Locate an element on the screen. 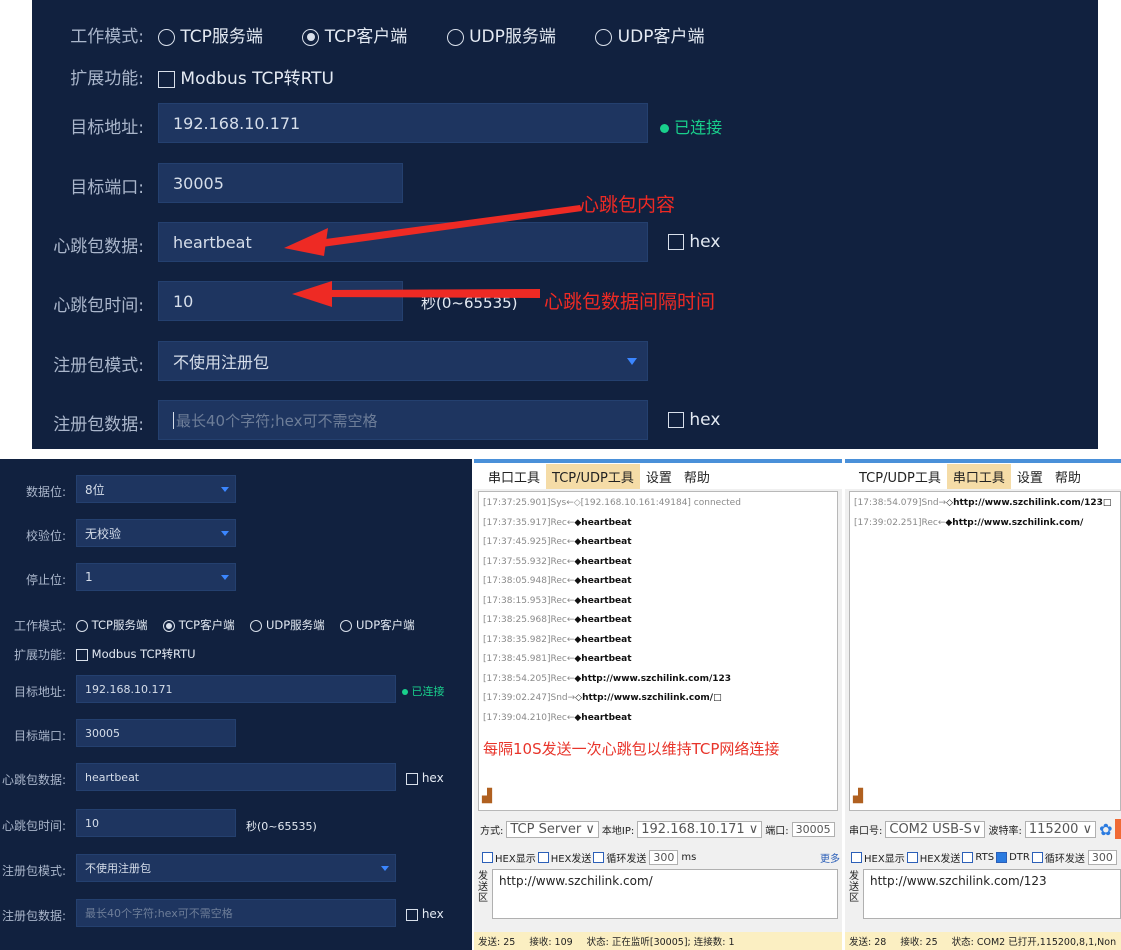 The height and width of the screenshot is (950, 1121). open-port-button is located at coordinates (1117, 829).